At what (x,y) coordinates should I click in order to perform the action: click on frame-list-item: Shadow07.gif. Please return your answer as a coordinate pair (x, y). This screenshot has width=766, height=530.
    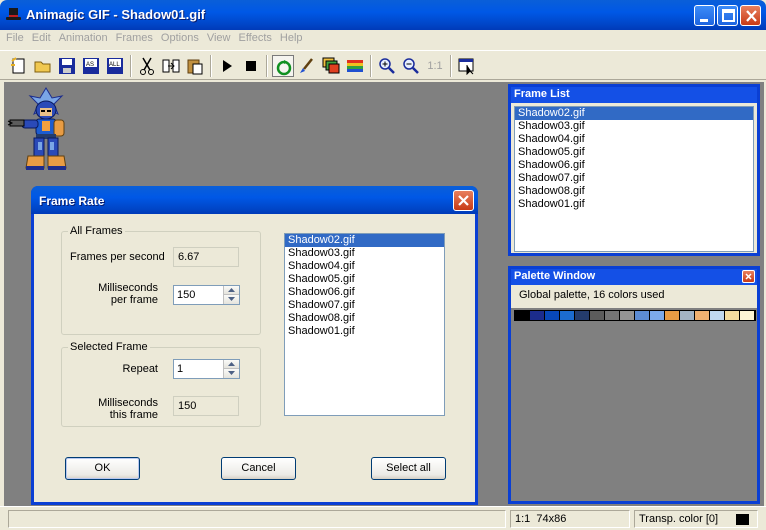
    Looking at the image, I should click on (634, 178).